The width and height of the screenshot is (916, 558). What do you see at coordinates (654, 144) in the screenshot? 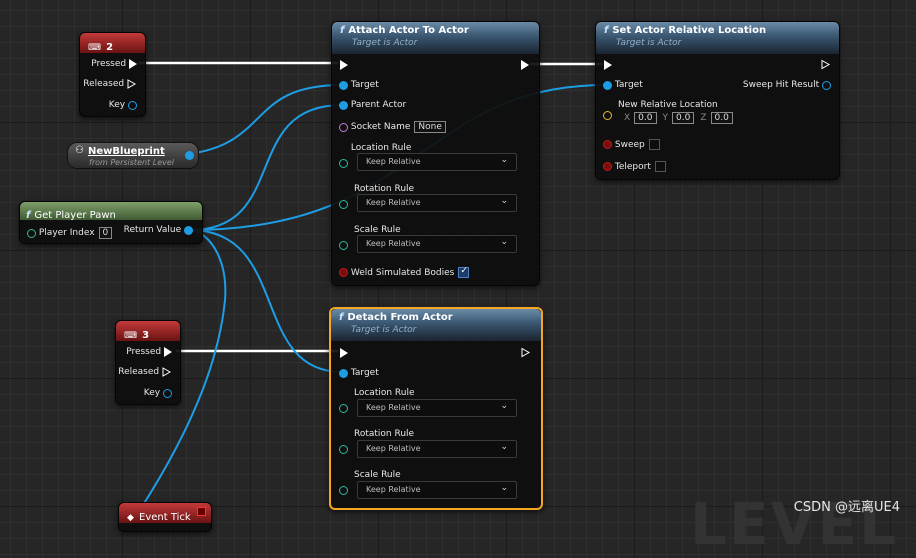
I see `sweep-checkbox` at bounding box center [654, 144].